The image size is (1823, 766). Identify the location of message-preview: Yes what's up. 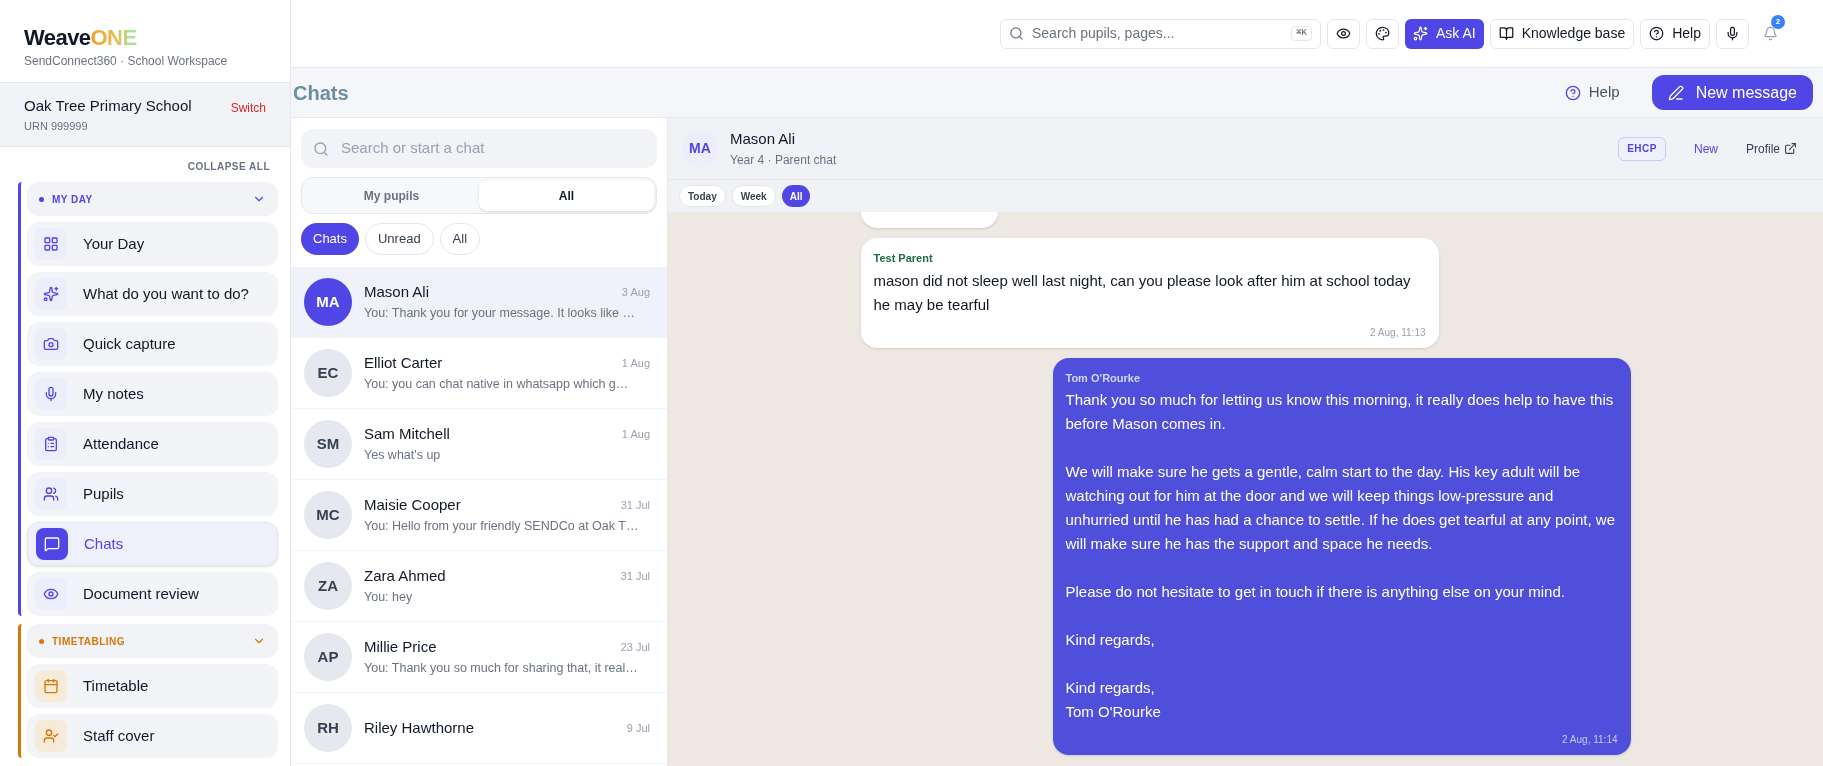
(402, 455).